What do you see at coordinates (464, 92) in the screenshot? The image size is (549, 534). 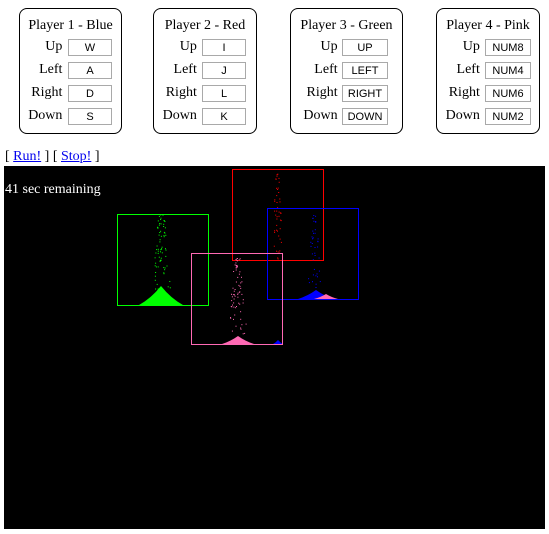 I see `player-4-right-label: Right` at bounding box center [464, 92].